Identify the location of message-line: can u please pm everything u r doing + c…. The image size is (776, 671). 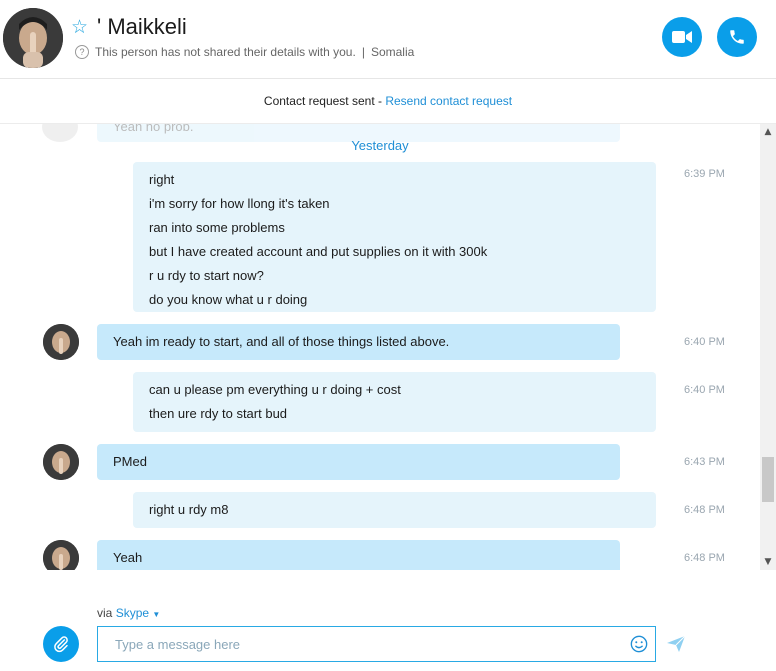
(275, 389).